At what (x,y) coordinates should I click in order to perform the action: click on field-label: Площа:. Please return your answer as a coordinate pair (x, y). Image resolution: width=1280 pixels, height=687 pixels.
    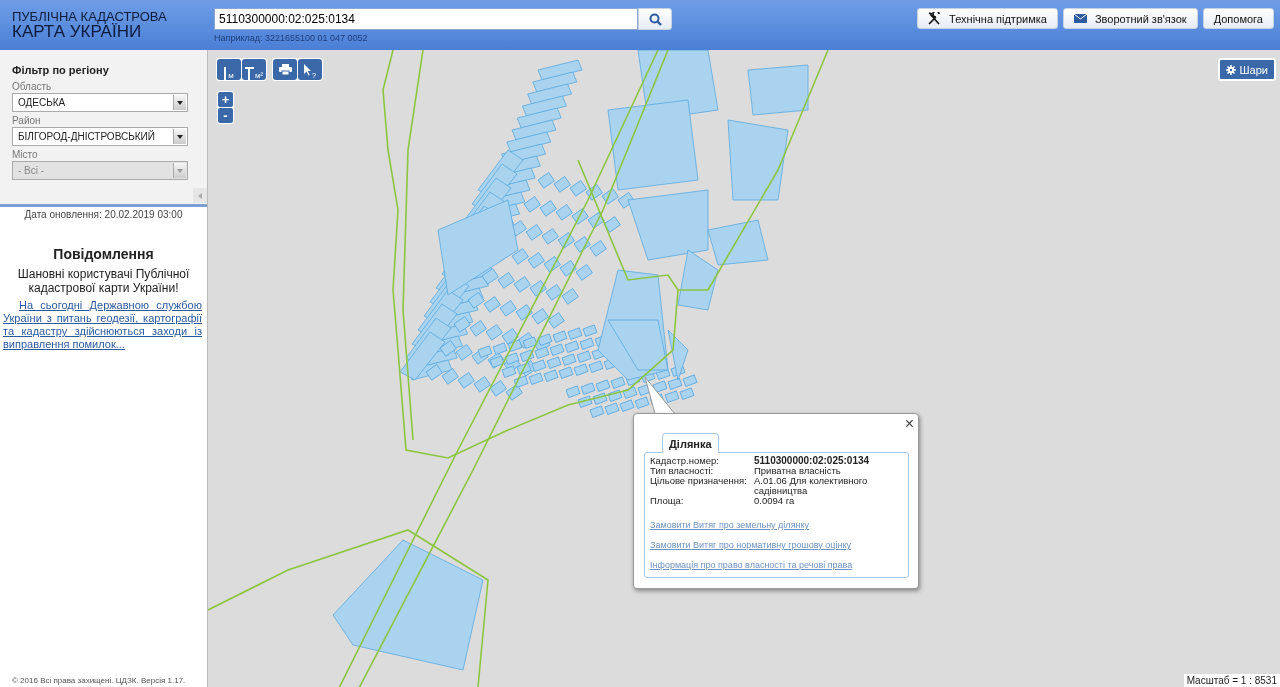
    Looking at the image, I should click on (667, 501).